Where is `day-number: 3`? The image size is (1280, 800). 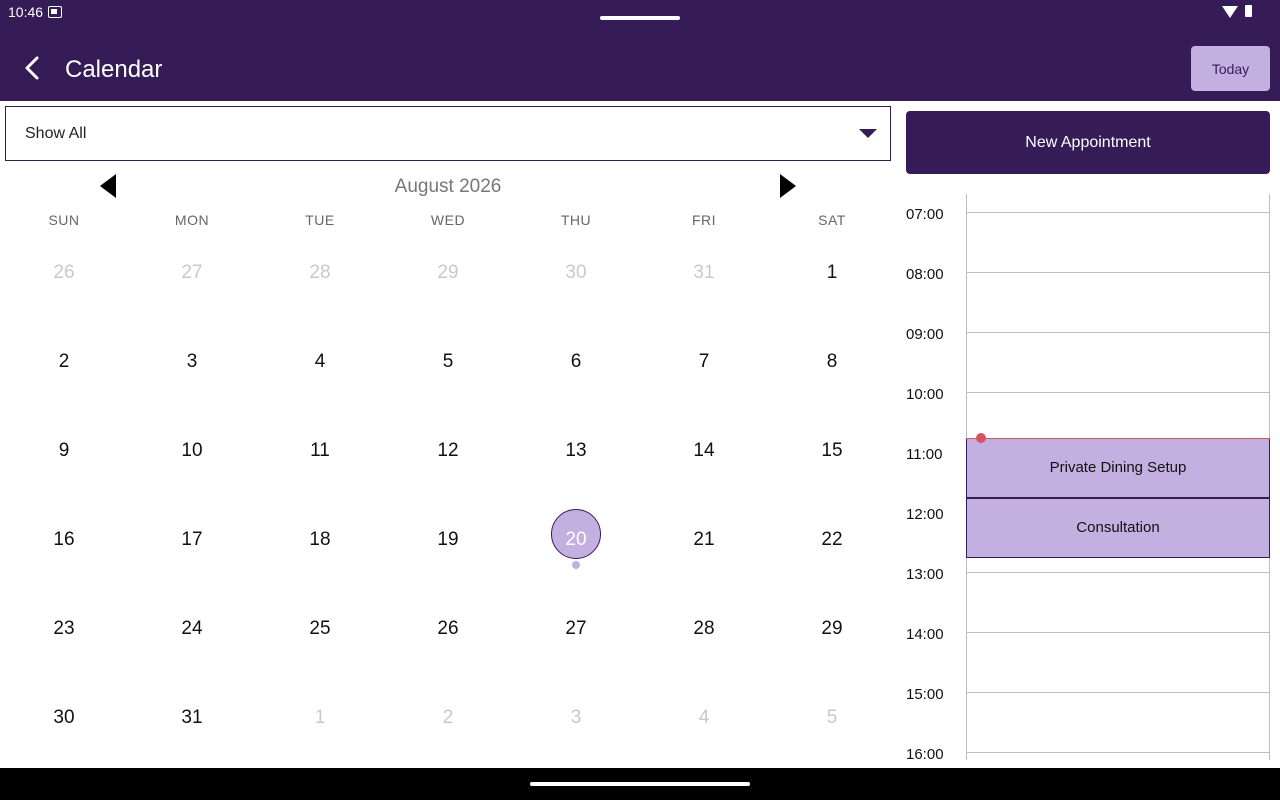 day-number: 3 is located at coordinates (576, 717).